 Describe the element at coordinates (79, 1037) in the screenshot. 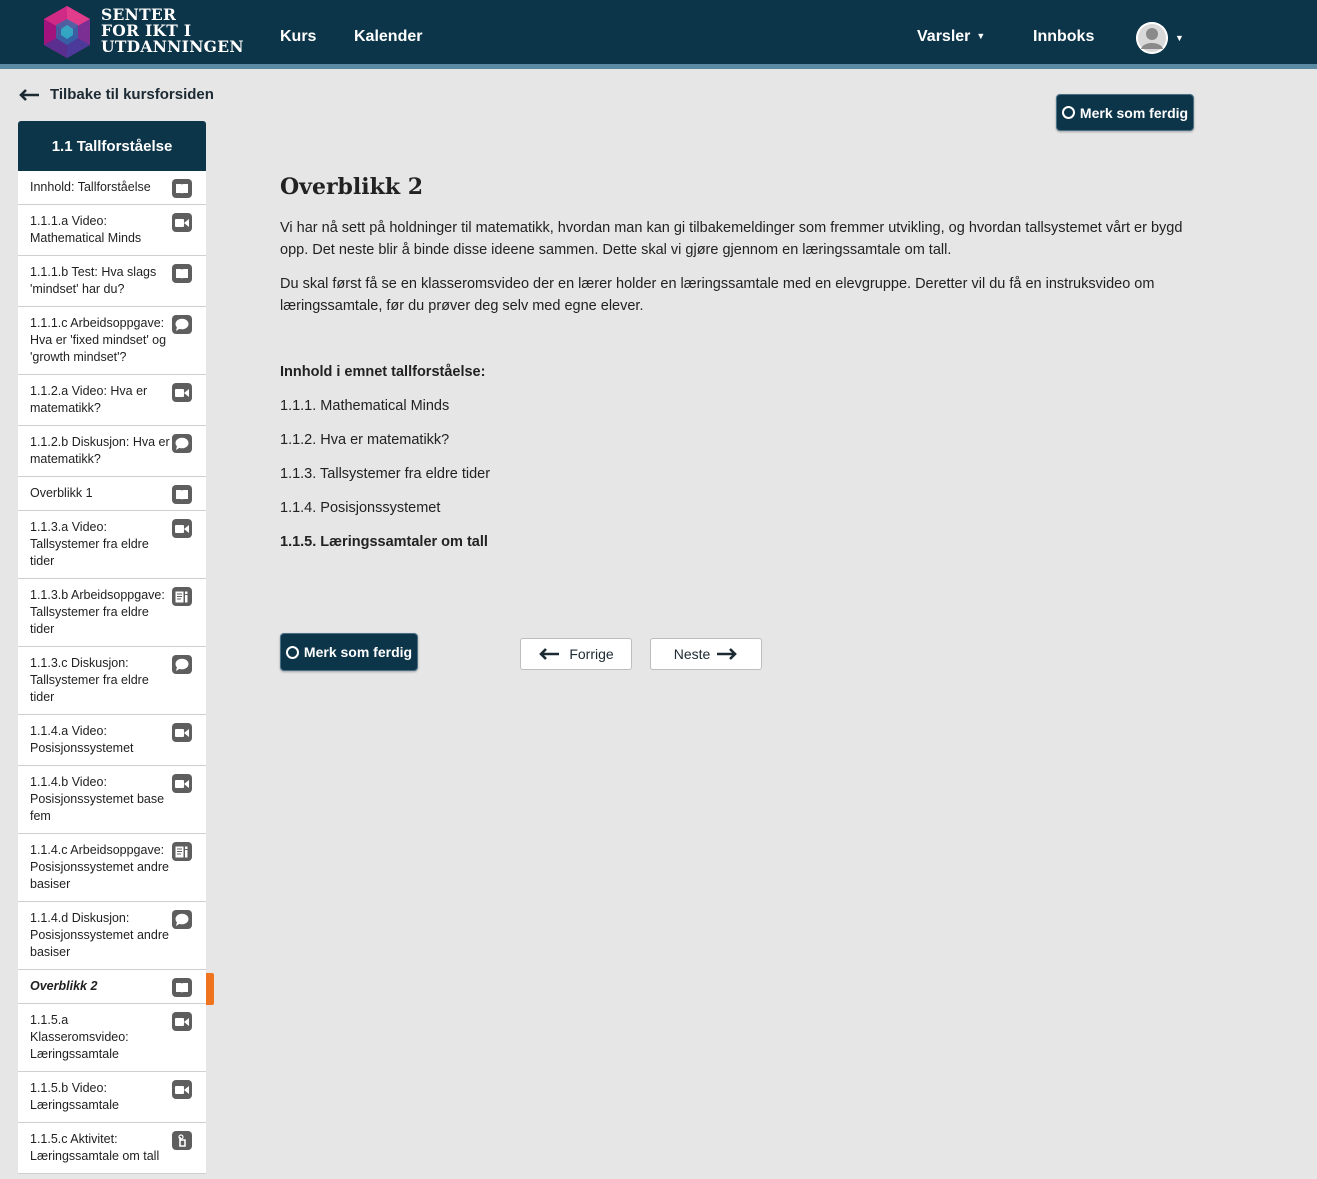

I see `sidebar-item-label: 1.1.5.a Klasseromsvideo: Læringssamtale` at that location.